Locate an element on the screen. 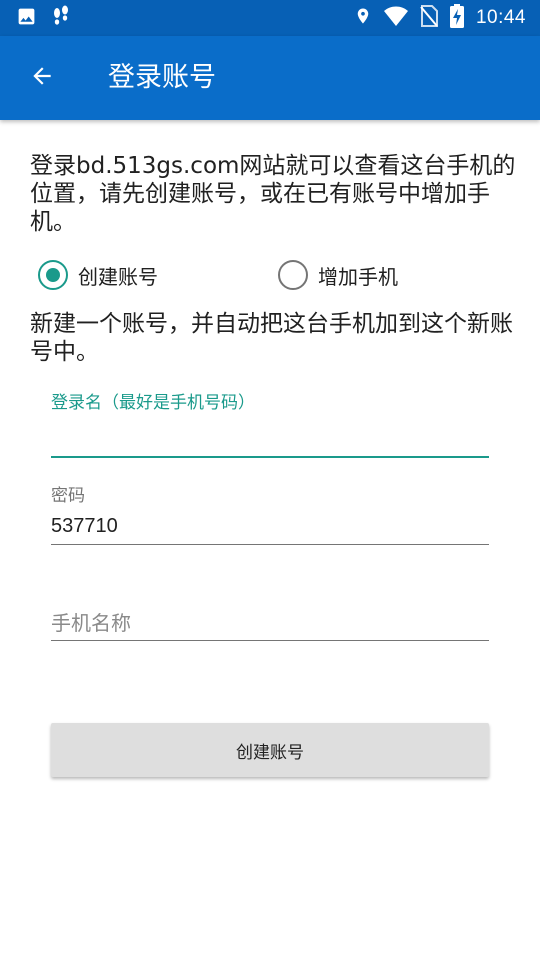  image-icon is located at coordinates (26, 18).